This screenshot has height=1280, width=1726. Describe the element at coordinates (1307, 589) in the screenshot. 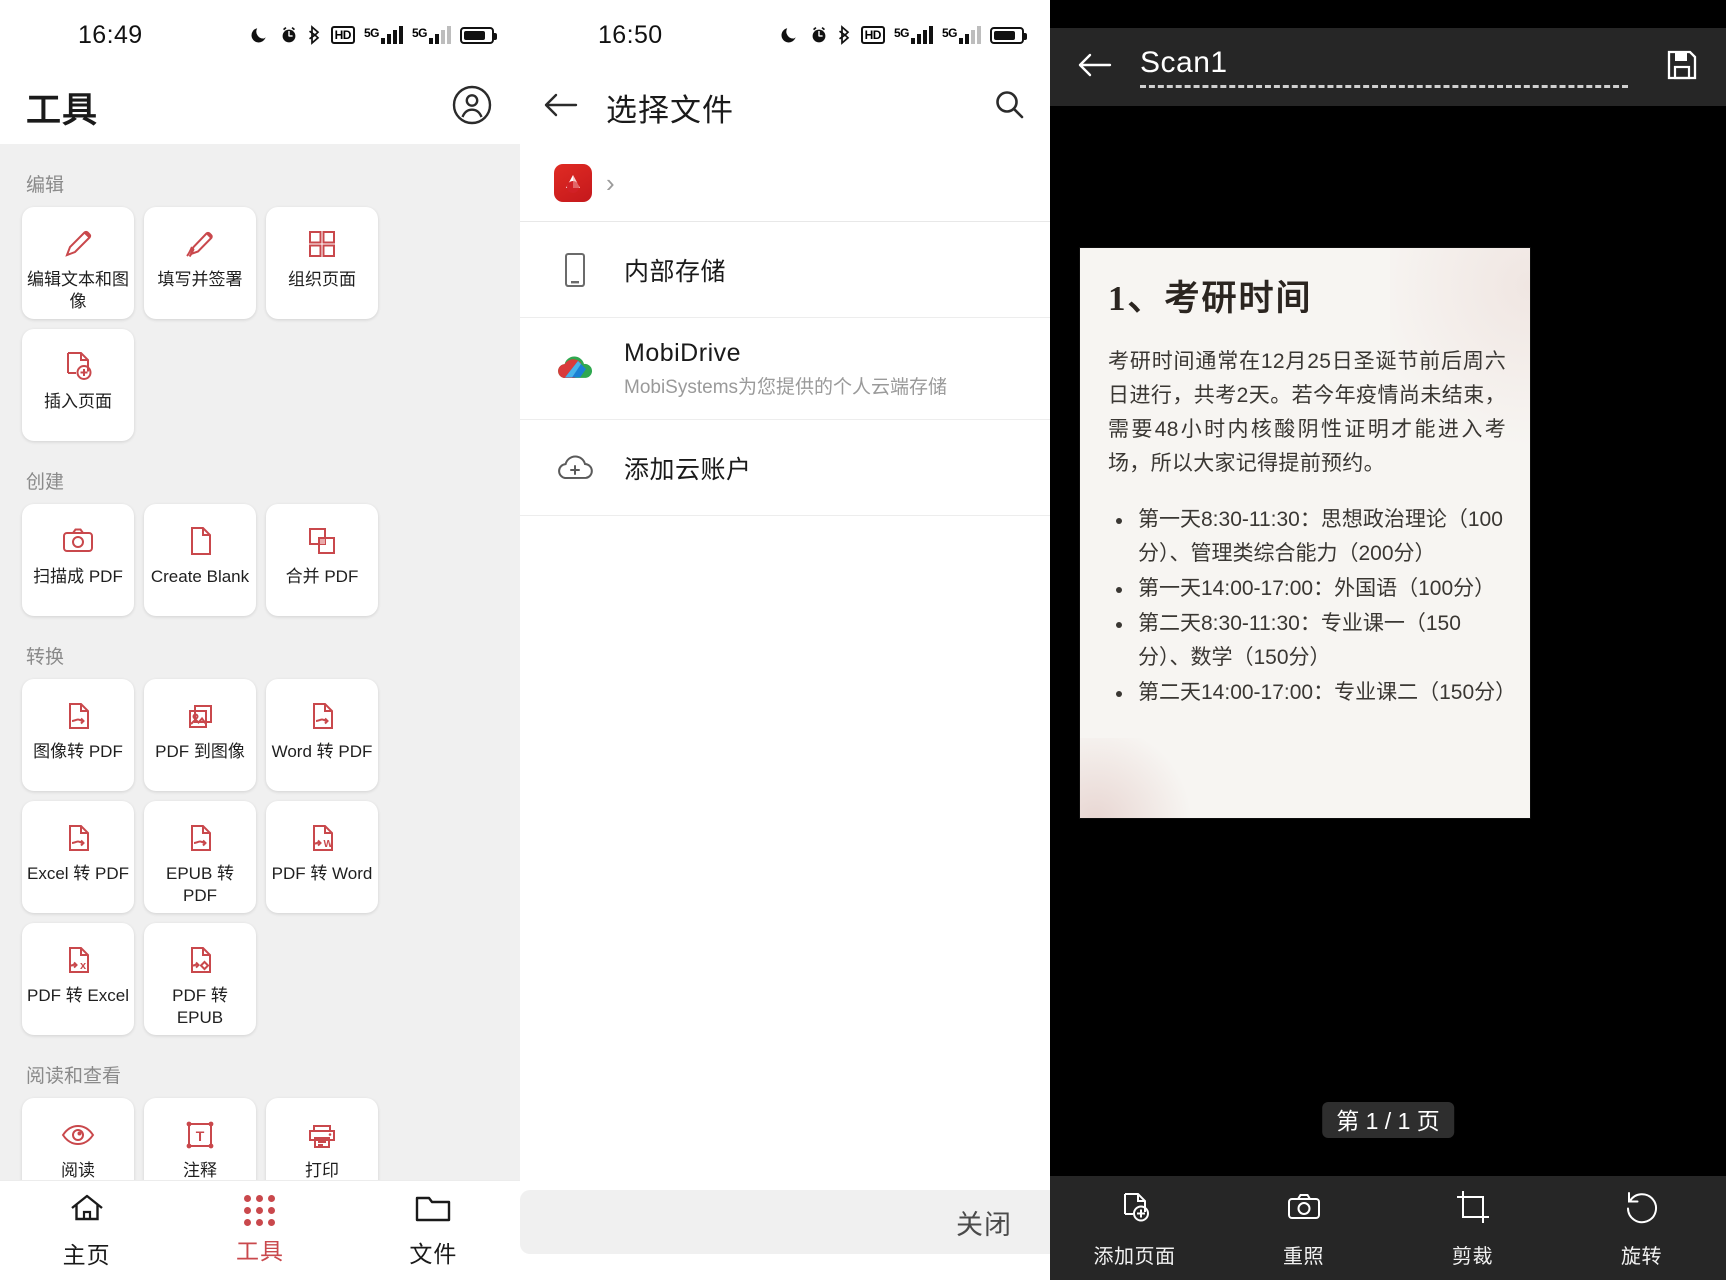

I see `list-item: 第一天14:00-17:00：外国语（100分）` at that location.